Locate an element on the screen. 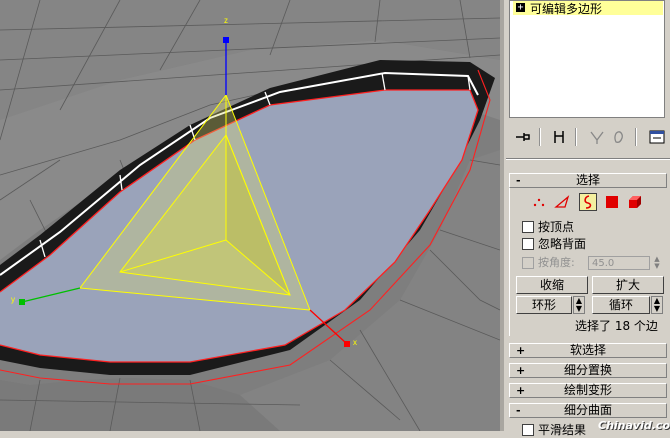  element-icon is located at coordinates (635, 202).